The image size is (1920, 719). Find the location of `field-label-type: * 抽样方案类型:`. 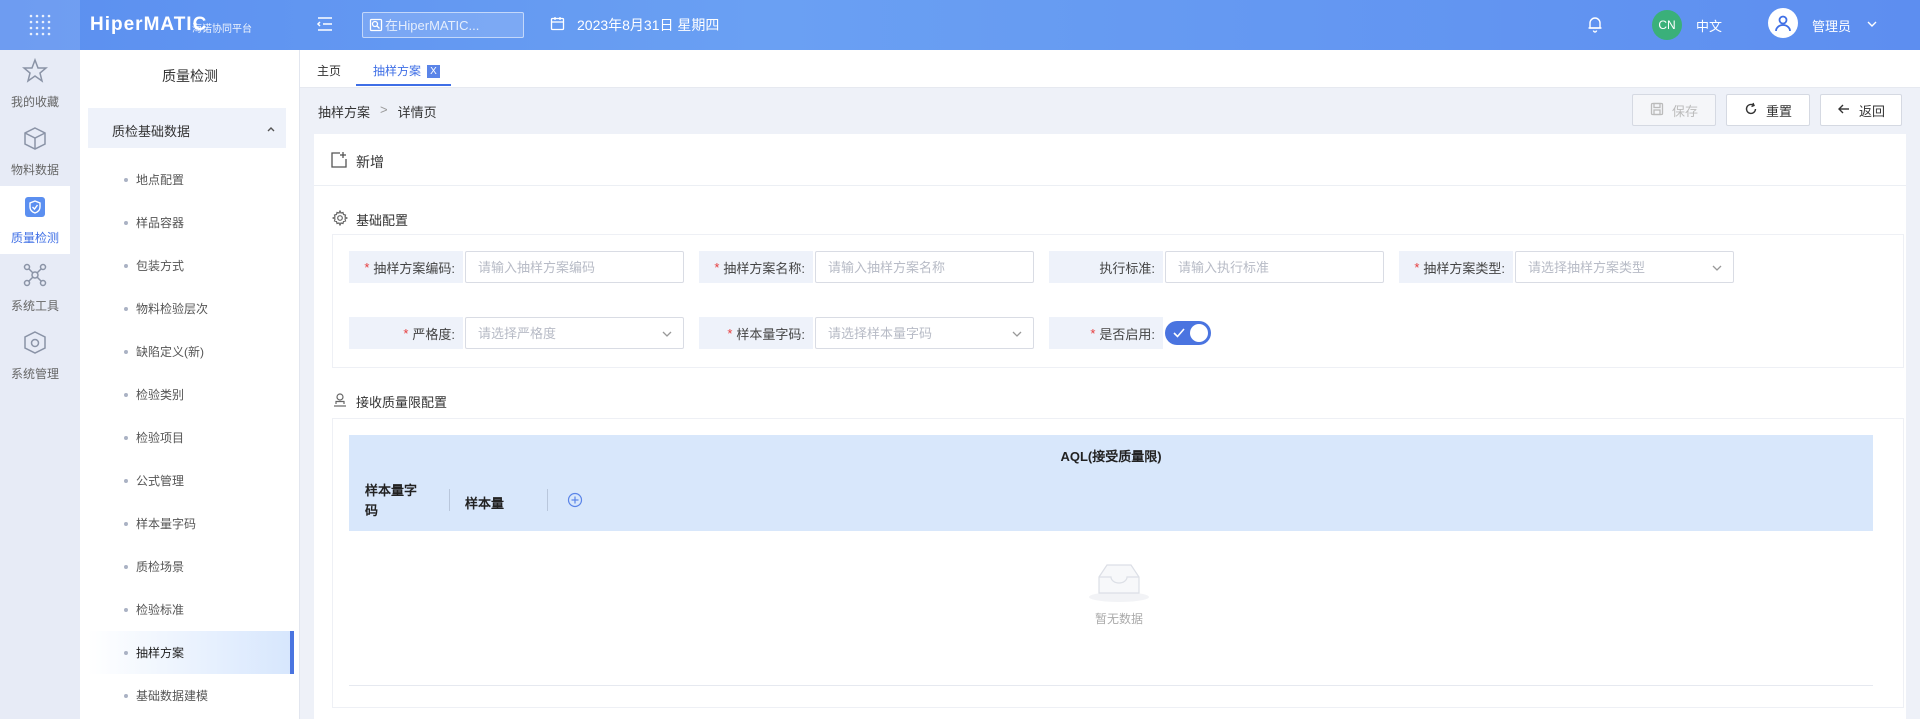

field-label-type: * 抽样方案类型: is located at coordinates (1456, 267).